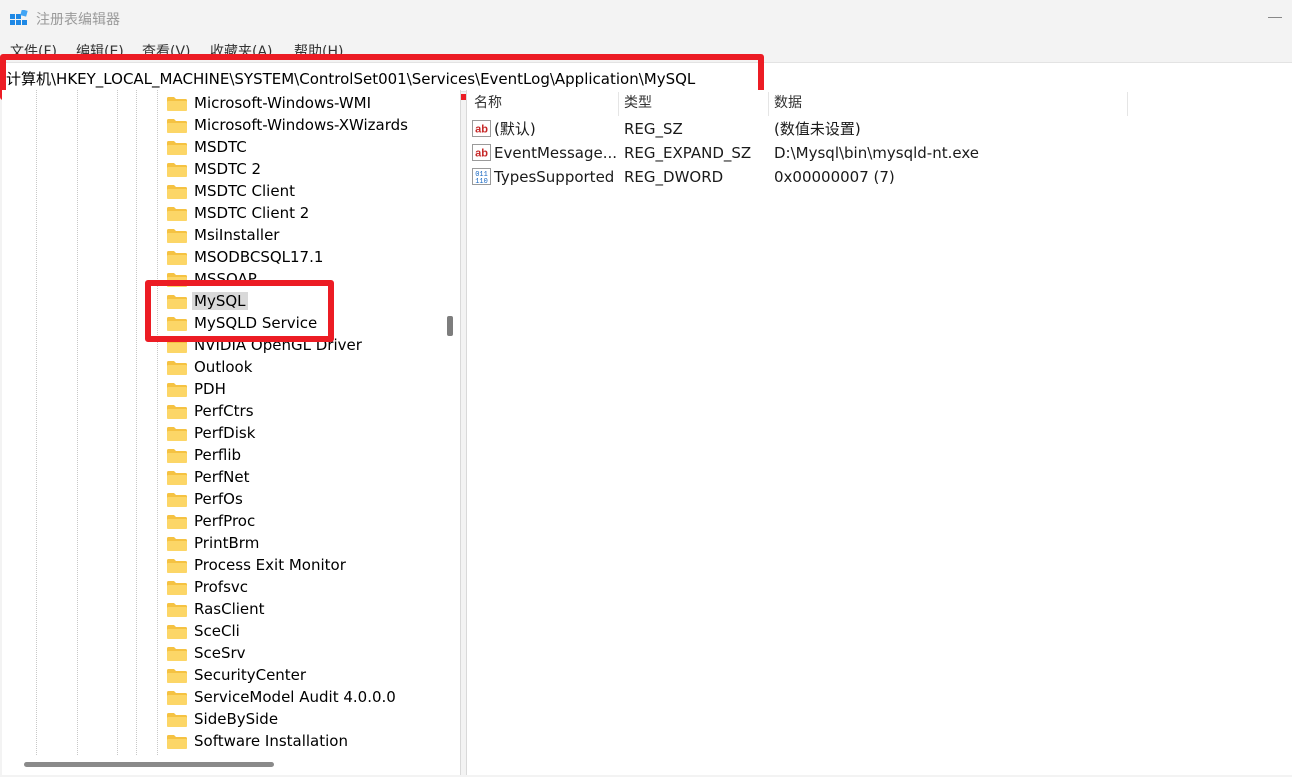 Image resolution: width=1292 pixels, height=777 pixels. What do you see at coordinates (1275, 17) in the screenshot?
I see `minimize-button` at bounding box center [1275, 17].